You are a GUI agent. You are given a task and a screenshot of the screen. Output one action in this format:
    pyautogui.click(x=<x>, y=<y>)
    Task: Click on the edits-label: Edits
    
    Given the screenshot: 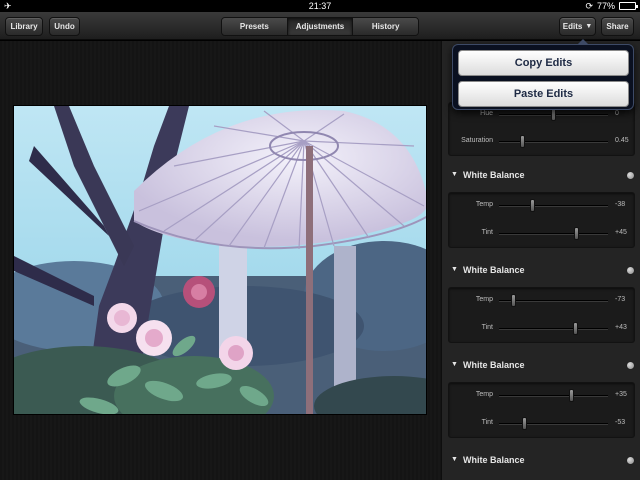 What is the action you would take?
    pyautogui.click(x=572, y=26)
    